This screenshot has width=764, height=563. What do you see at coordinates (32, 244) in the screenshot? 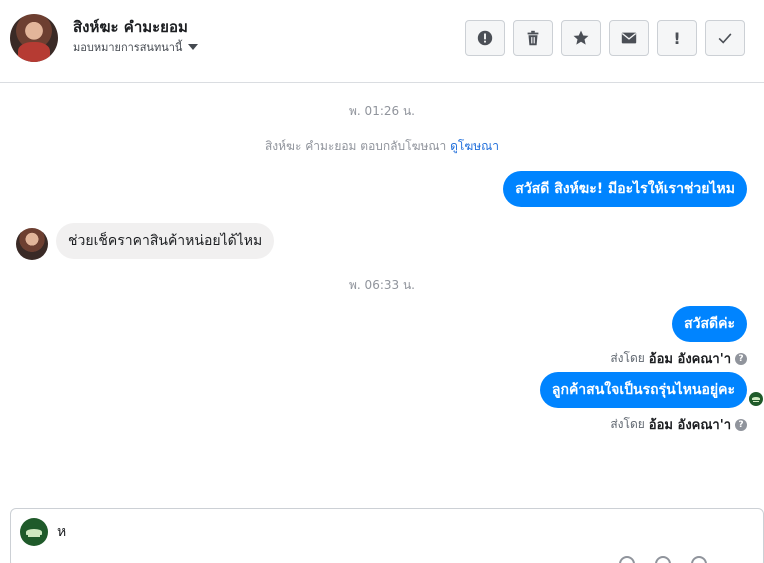
I see `contact-avatar-small` at bounding box center [32, 244].